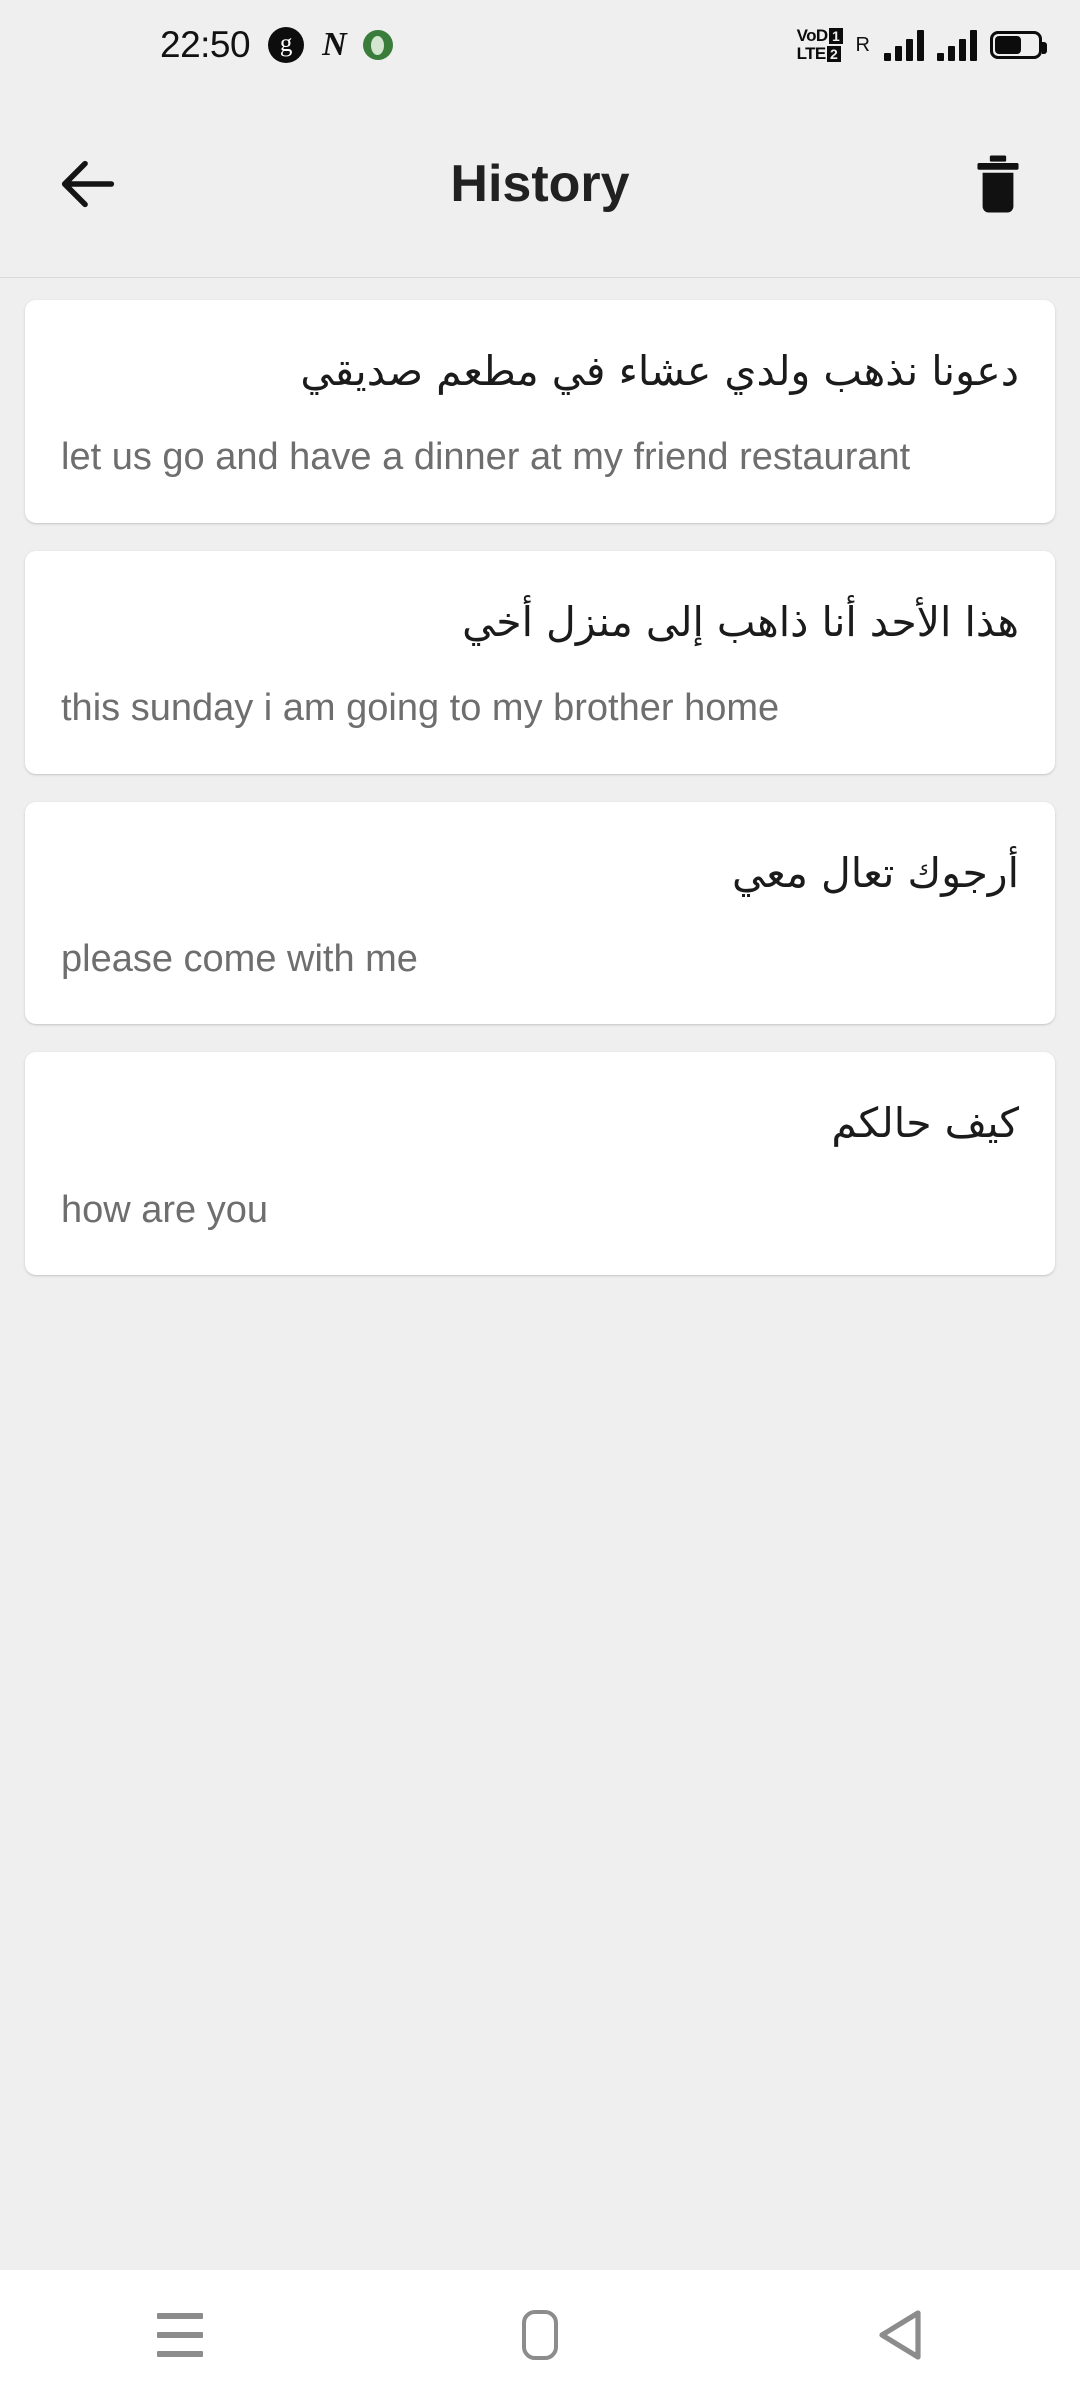  I want to click on recents-icon, so click(180, 2335).